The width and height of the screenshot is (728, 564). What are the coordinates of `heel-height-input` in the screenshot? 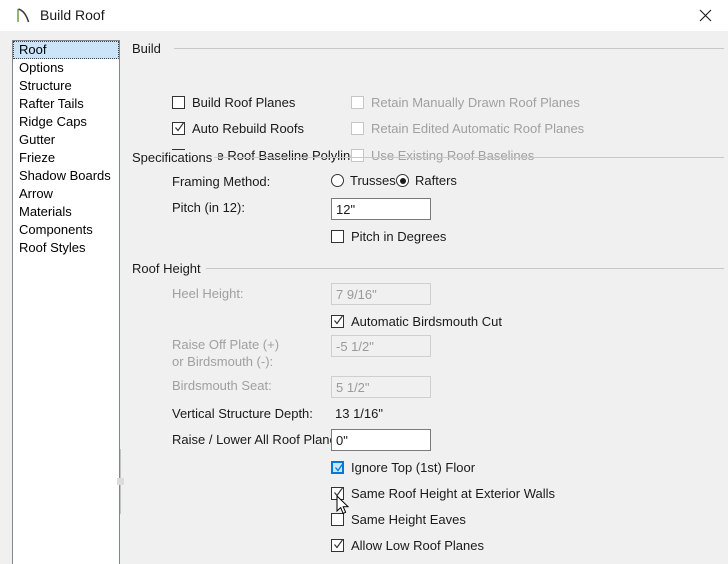 It's located at (381, 294).